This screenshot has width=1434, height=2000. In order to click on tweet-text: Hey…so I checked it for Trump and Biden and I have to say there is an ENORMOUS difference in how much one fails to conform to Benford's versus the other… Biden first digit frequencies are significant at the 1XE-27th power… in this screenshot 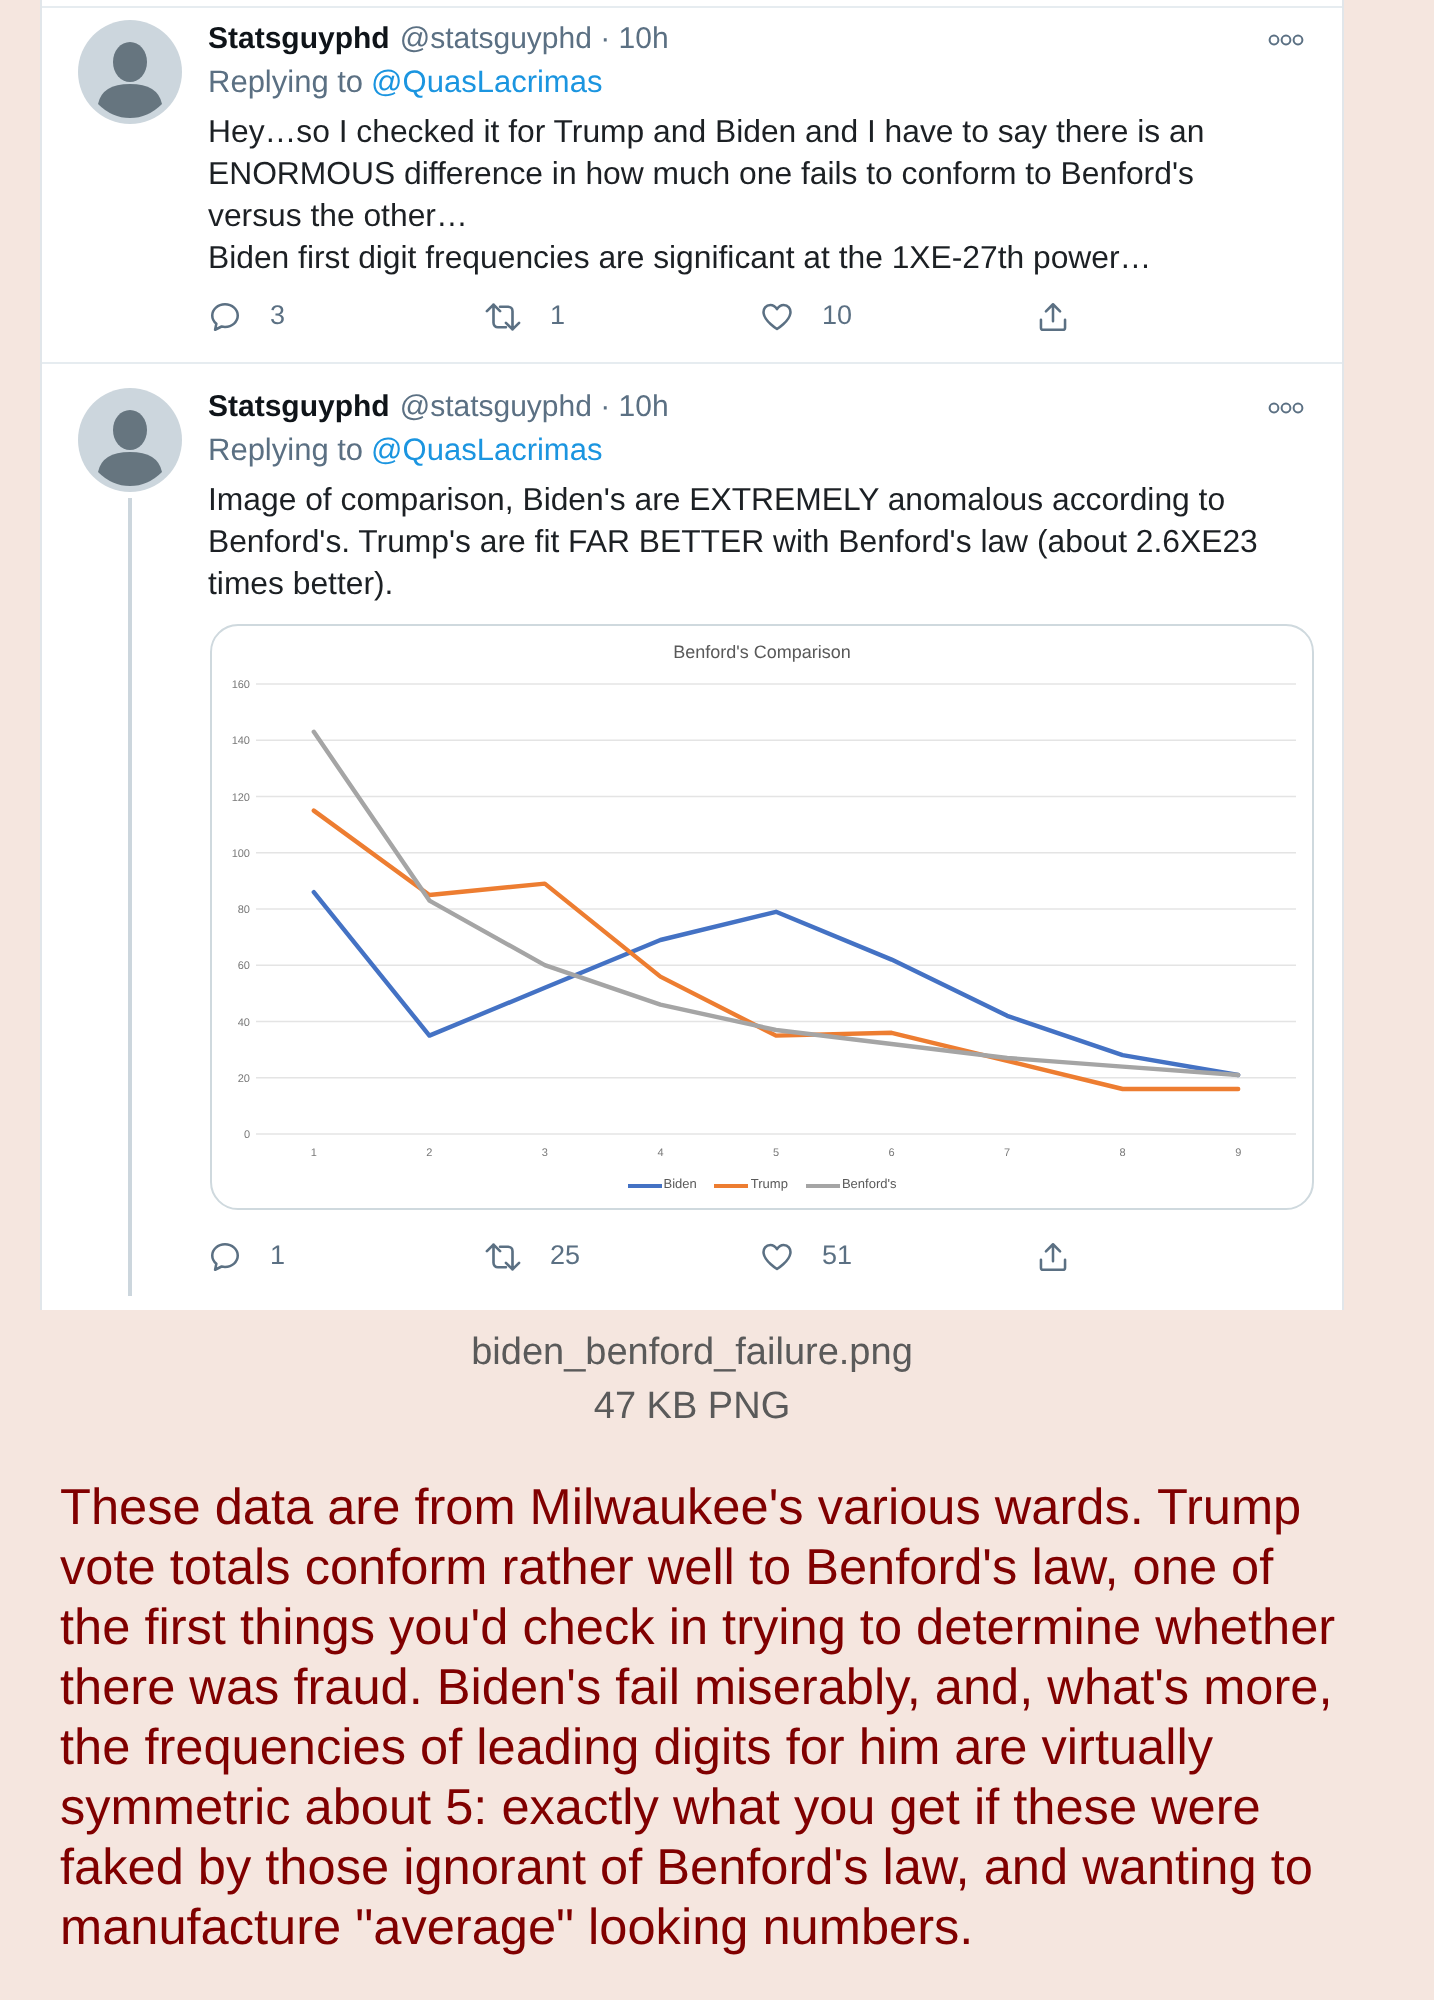, I will do `click(707, 197)`.